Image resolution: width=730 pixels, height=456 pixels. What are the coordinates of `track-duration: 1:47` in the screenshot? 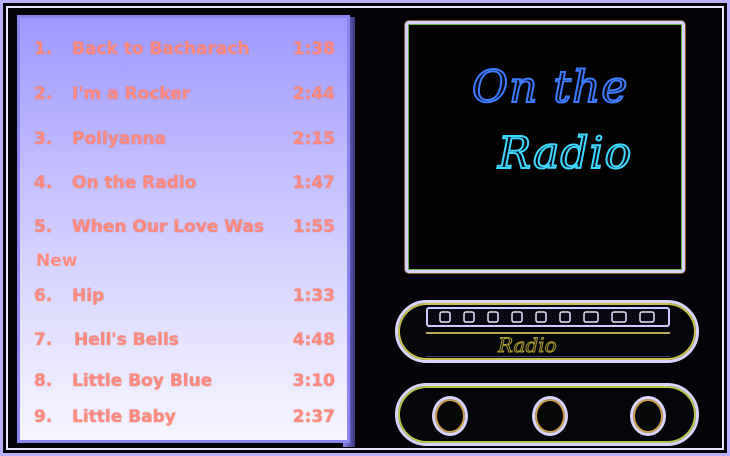 It's located at (313, 183).